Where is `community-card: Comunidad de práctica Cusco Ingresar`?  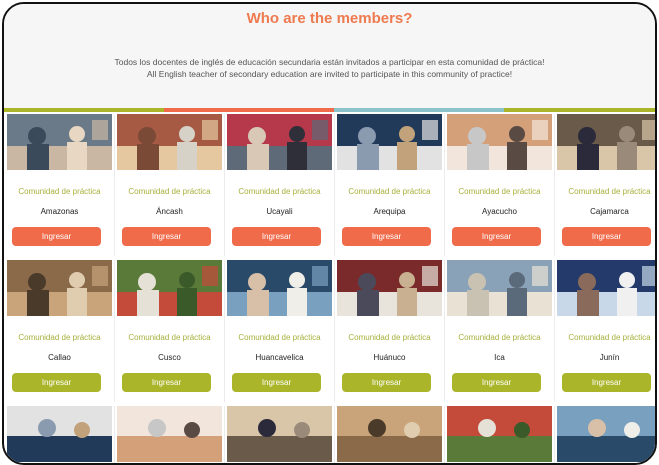
community-card: Comunidad de práctica Cusco Ingresar is located at coordinates (170, 331).